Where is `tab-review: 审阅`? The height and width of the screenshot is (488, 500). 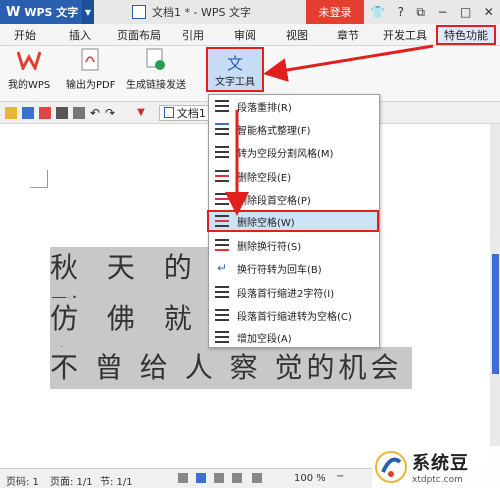 tab-review: 审阅 is located at coordinates (245, 35).